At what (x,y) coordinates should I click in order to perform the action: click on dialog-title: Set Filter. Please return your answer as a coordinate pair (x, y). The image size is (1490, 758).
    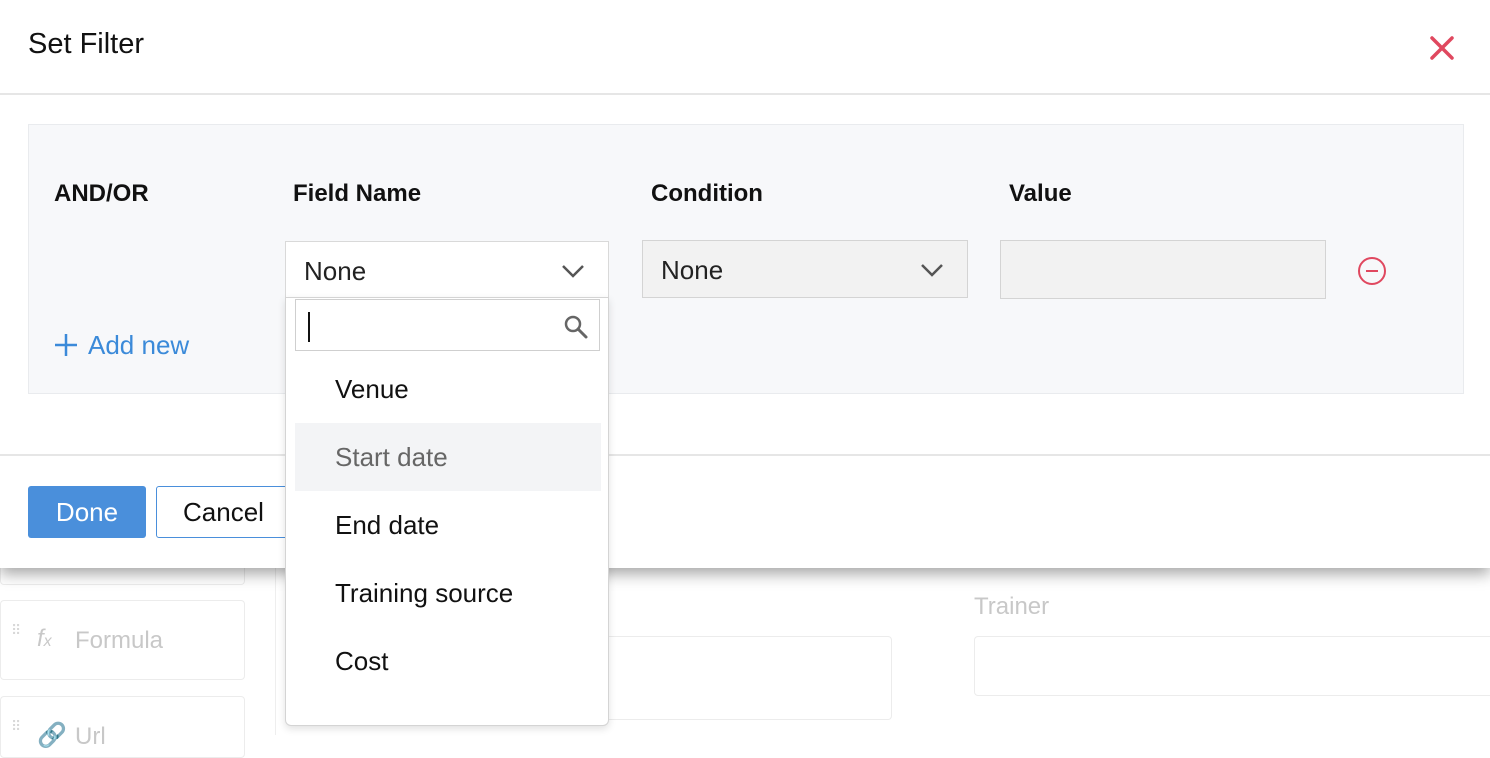
    Looking at the image, I should click on (86, 44).